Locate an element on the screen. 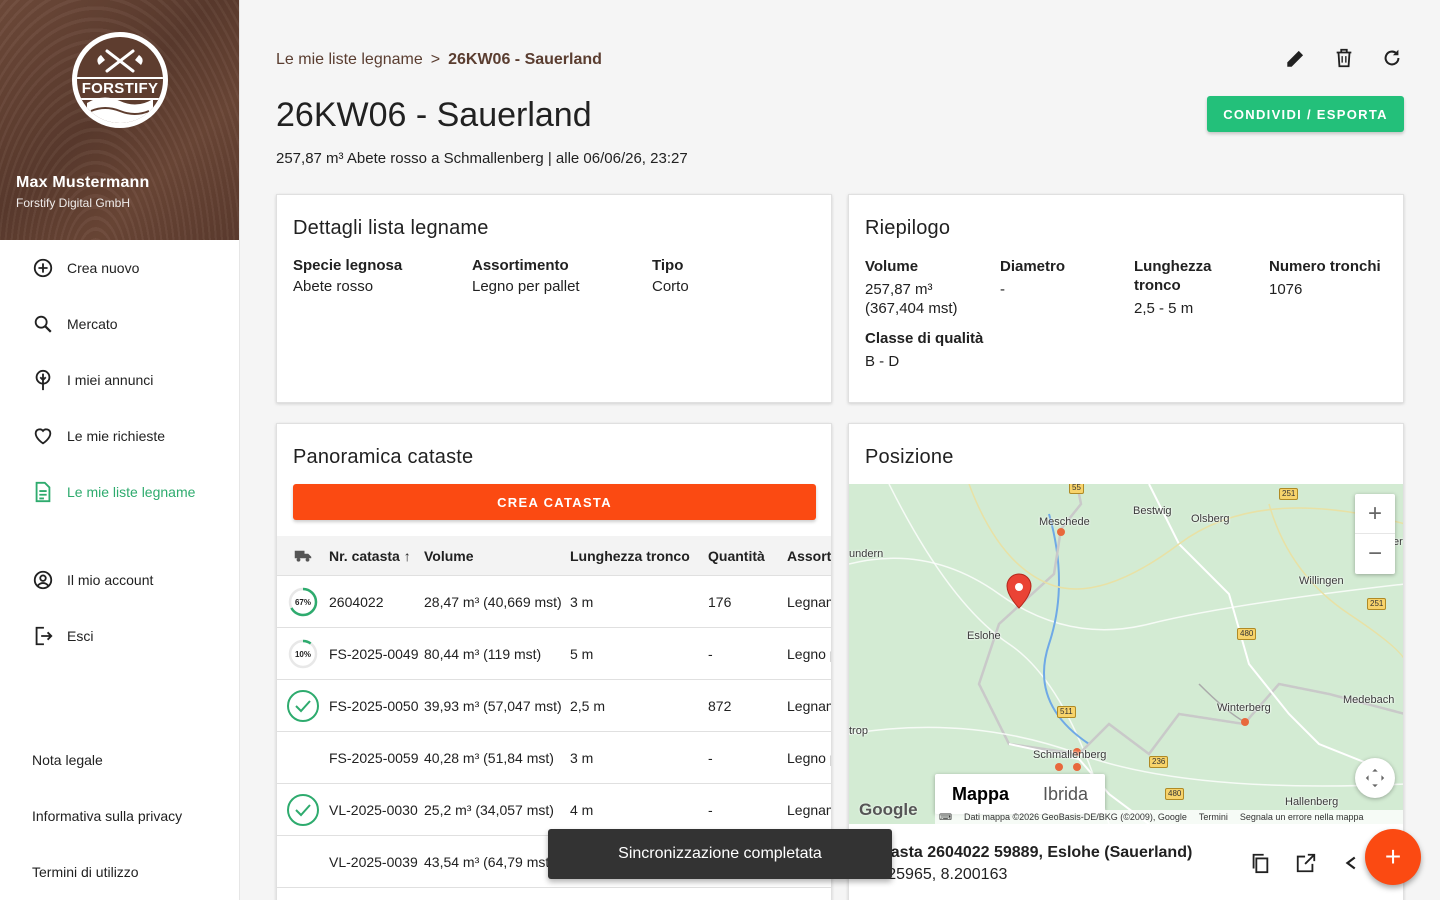  col-length: Lunghezza tronco is located at coordinates (639, 556).